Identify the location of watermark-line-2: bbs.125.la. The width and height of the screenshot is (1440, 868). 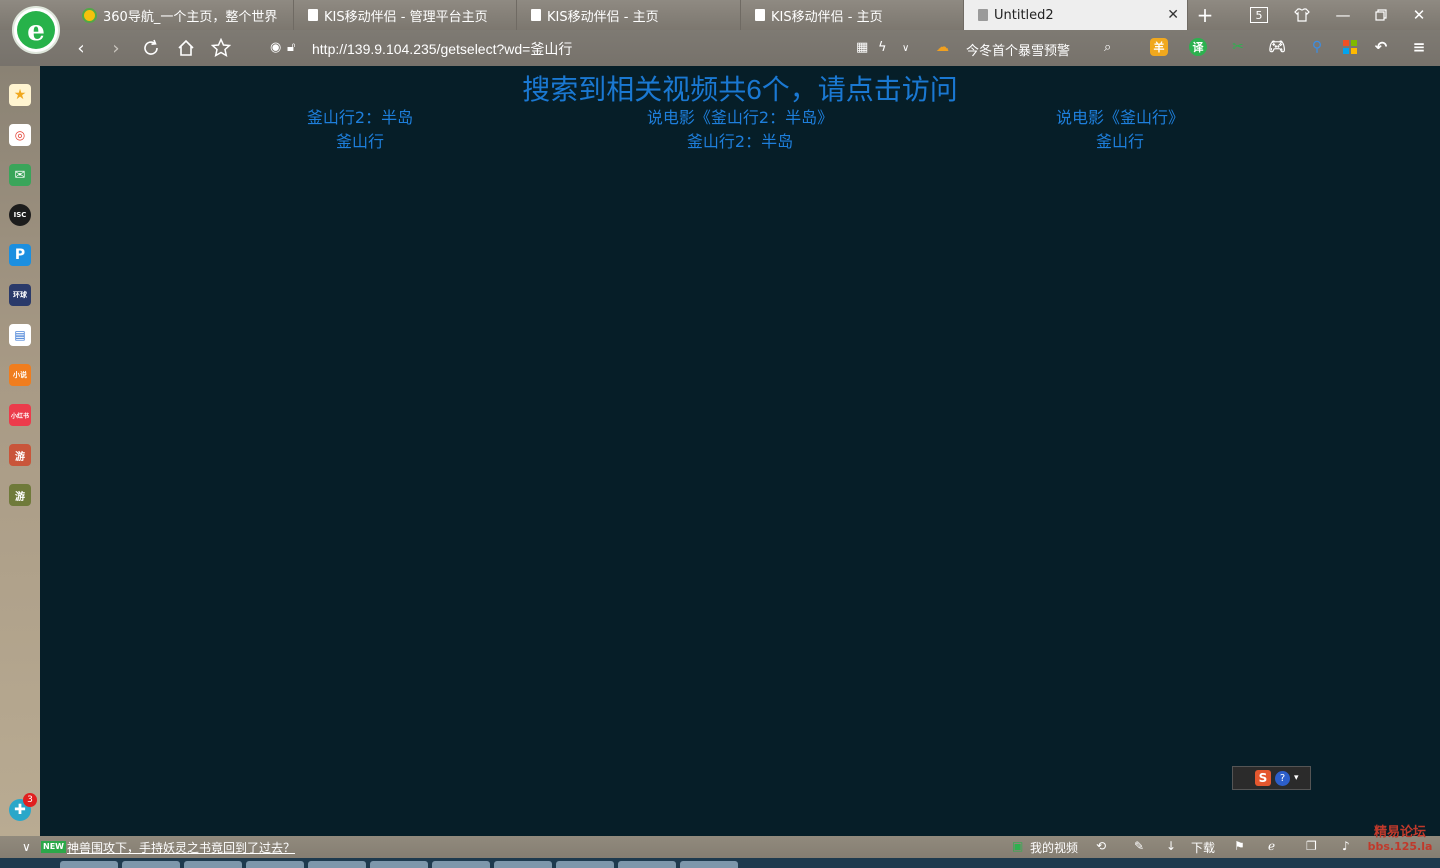
(1400, 846).